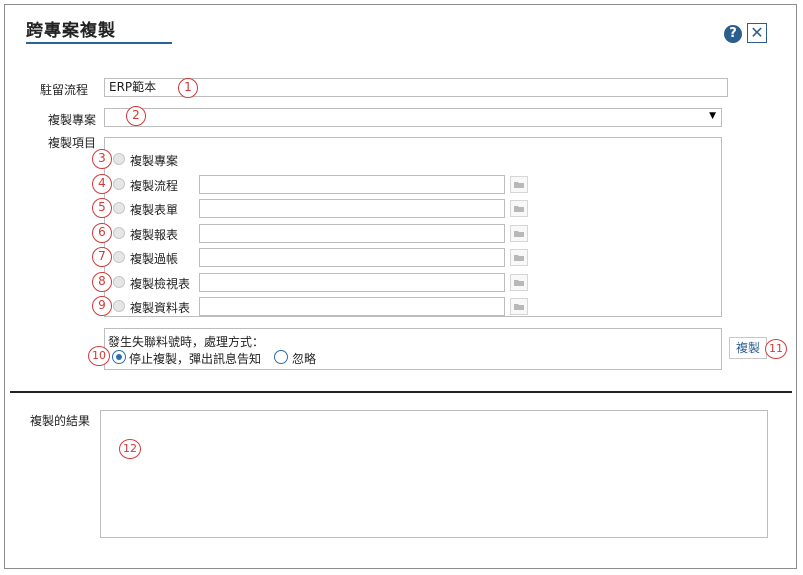 The height and width of the screenshot is (575, 803). What do you see at coordinates (99, 43) in the screenshot?
I see `title-underline` at bounding box center [99, 43].